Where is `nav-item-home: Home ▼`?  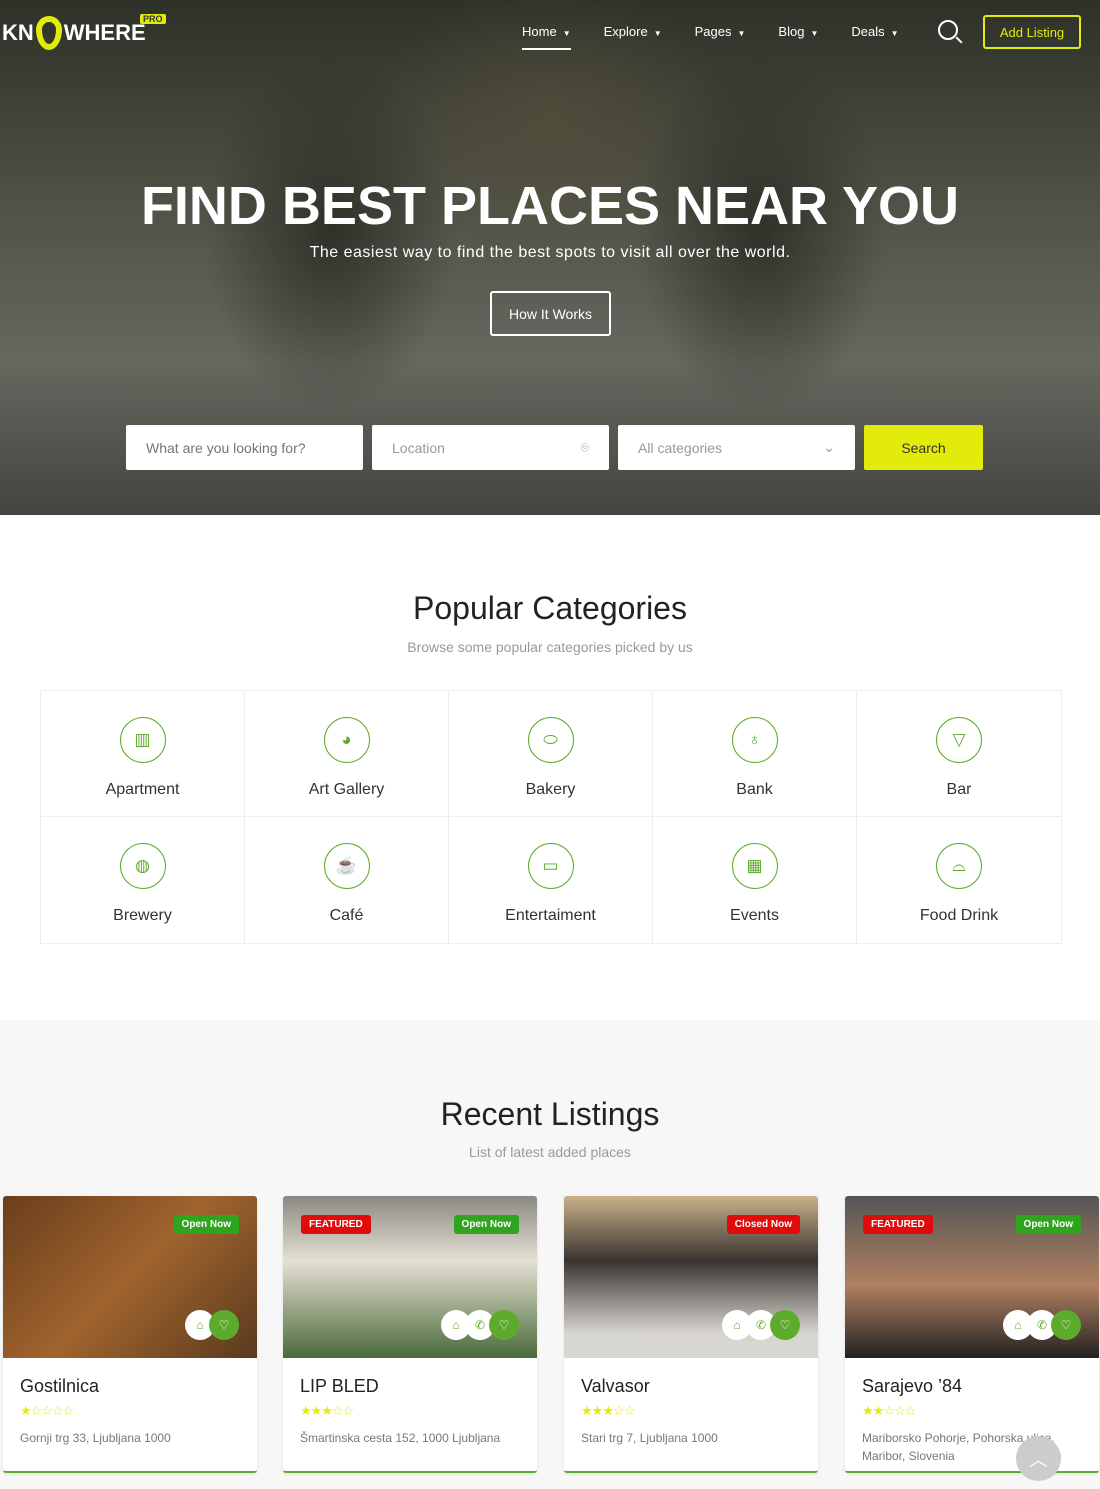 nav-item-home: Home ▼ is located at coordinates (546, 37).